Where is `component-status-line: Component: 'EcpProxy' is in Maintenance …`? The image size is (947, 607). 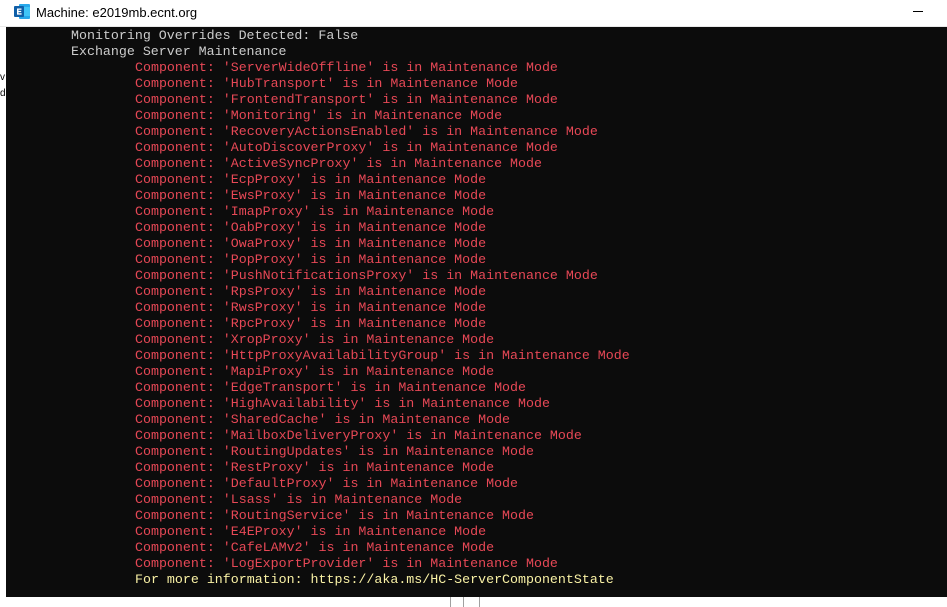
component-status-line: Component: 'EcpProxy' is in Maintenance … is located at coordinates (311, 179).